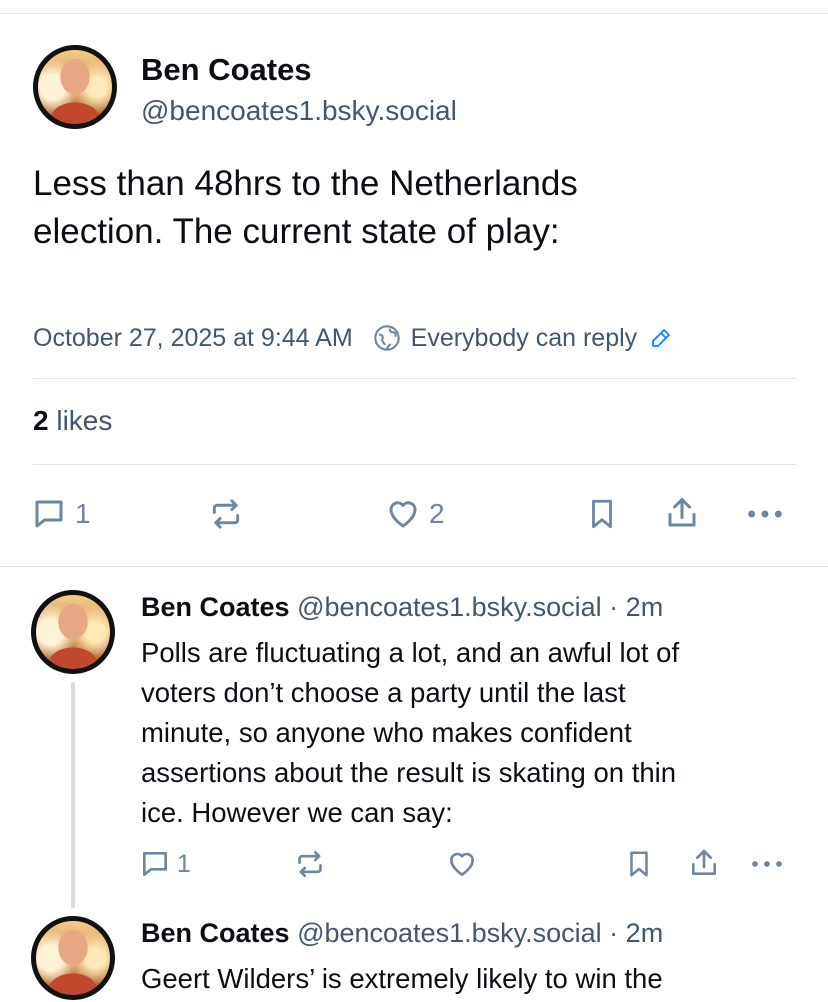  I want to click on post-date: October 27, 2025 at 9:44 AM, so click(193, 337).